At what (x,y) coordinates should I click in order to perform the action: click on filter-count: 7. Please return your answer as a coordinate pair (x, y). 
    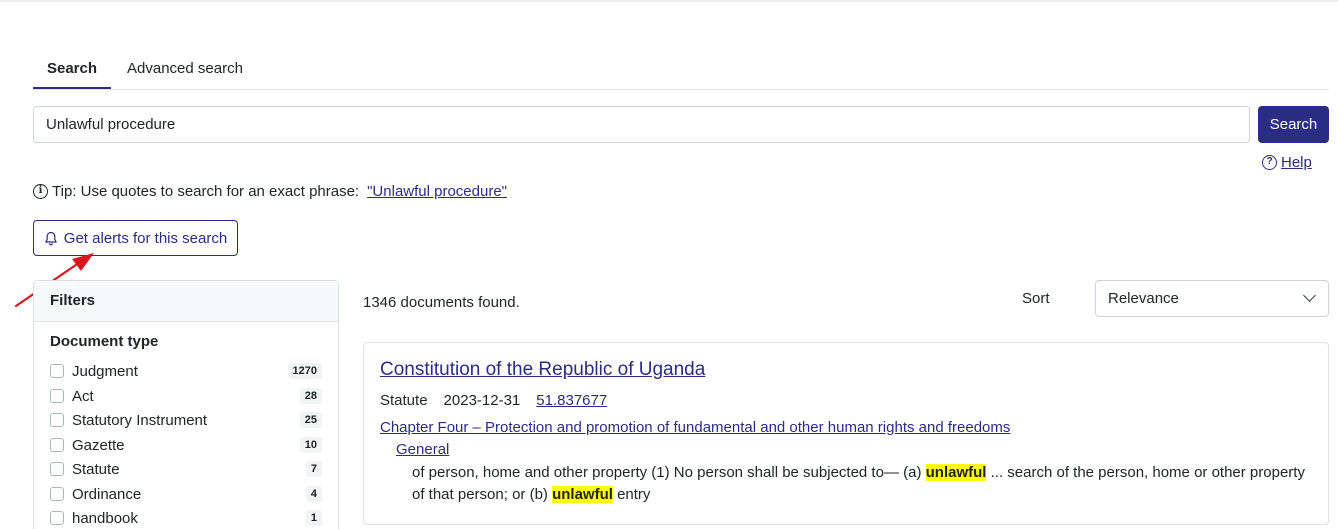
    Looking at the image, I should click on (313, 469).